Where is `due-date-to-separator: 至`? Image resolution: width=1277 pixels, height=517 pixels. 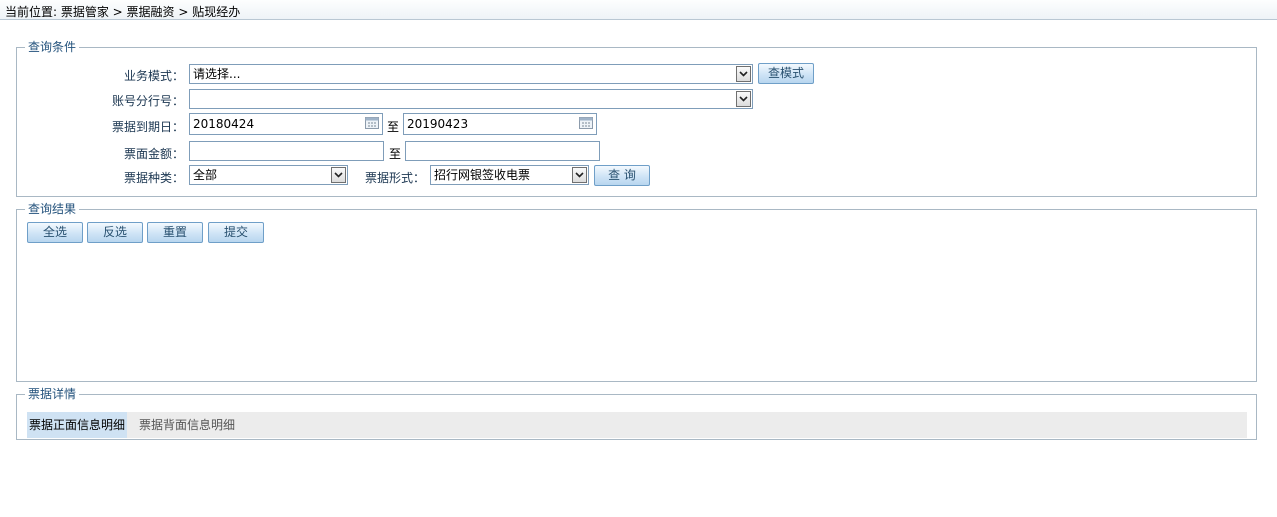
due-date-to-separator: 至 is located at coordinates (393, 127).